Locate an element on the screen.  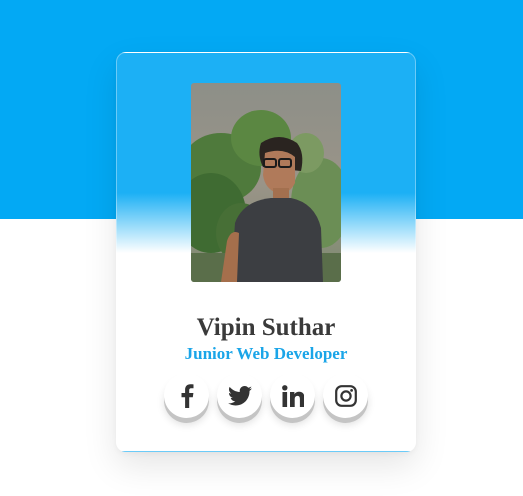
facebook-icon is located at coordinates (187, 395).